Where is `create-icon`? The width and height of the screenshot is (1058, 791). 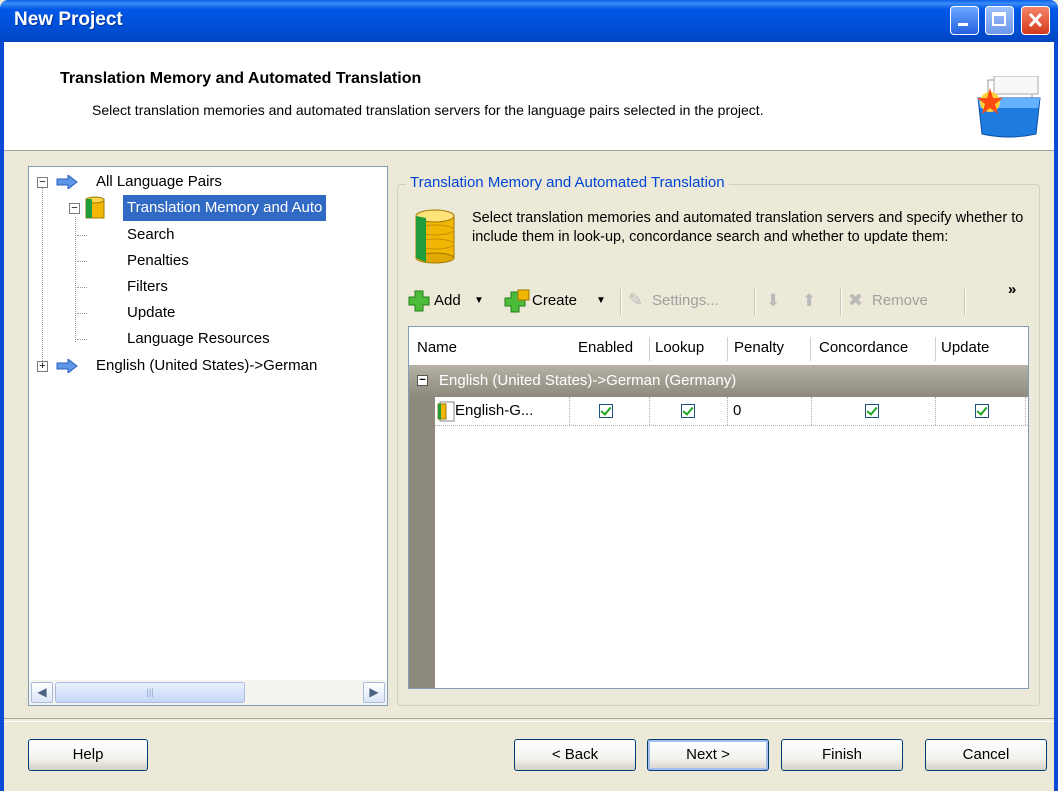 create-icon is located at coordinates (517, 301).